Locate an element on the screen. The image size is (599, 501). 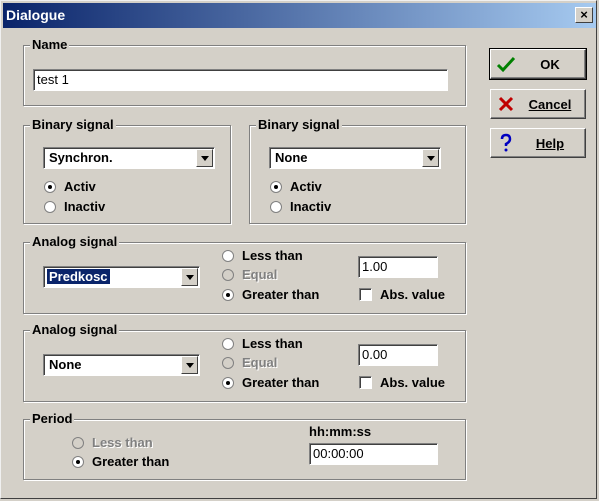
checkmark-icon is located at coordinates (506, 64).